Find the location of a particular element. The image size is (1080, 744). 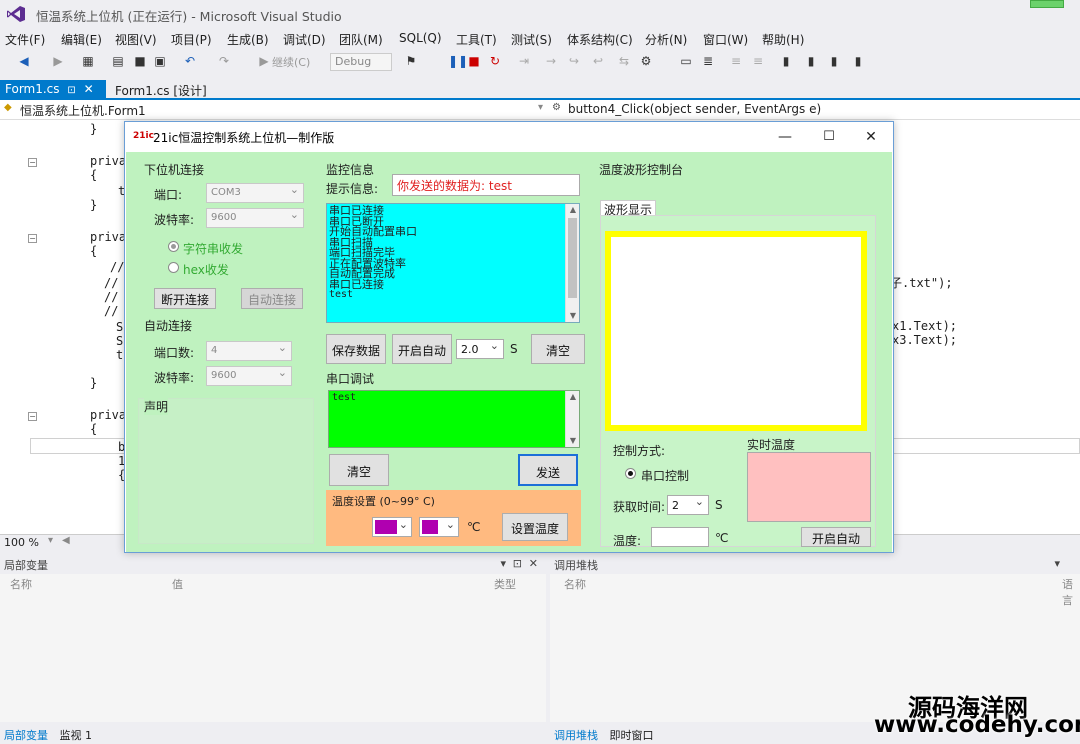

pause-icon: ❚❚ is located at coordinates (458, 61).